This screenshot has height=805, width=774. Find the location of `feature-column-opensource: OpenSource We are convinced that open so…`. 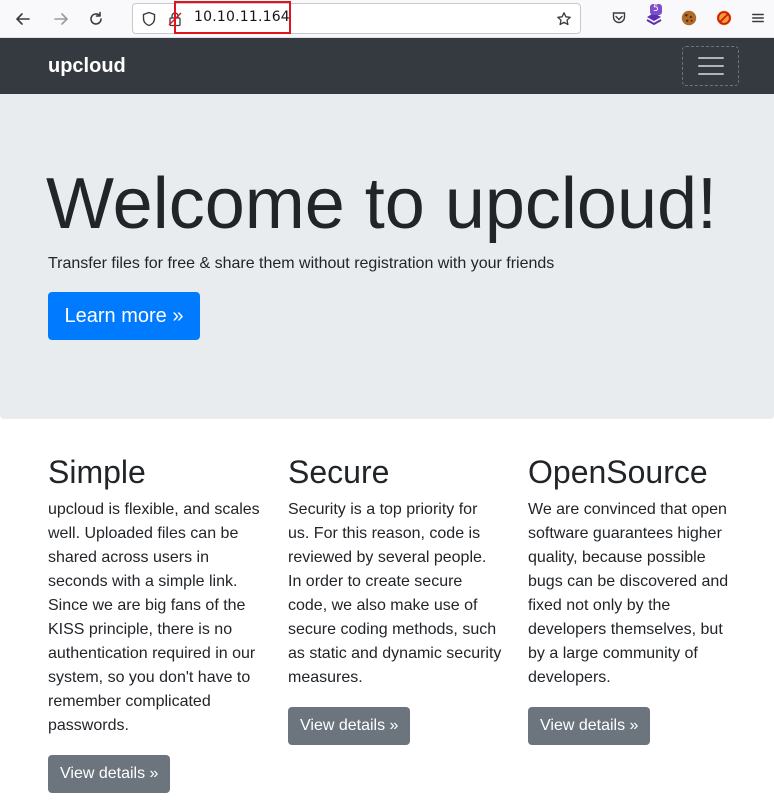

feature-column-opensource: OpenSource We are convinced that open so… is located at coordinates (635, 571).